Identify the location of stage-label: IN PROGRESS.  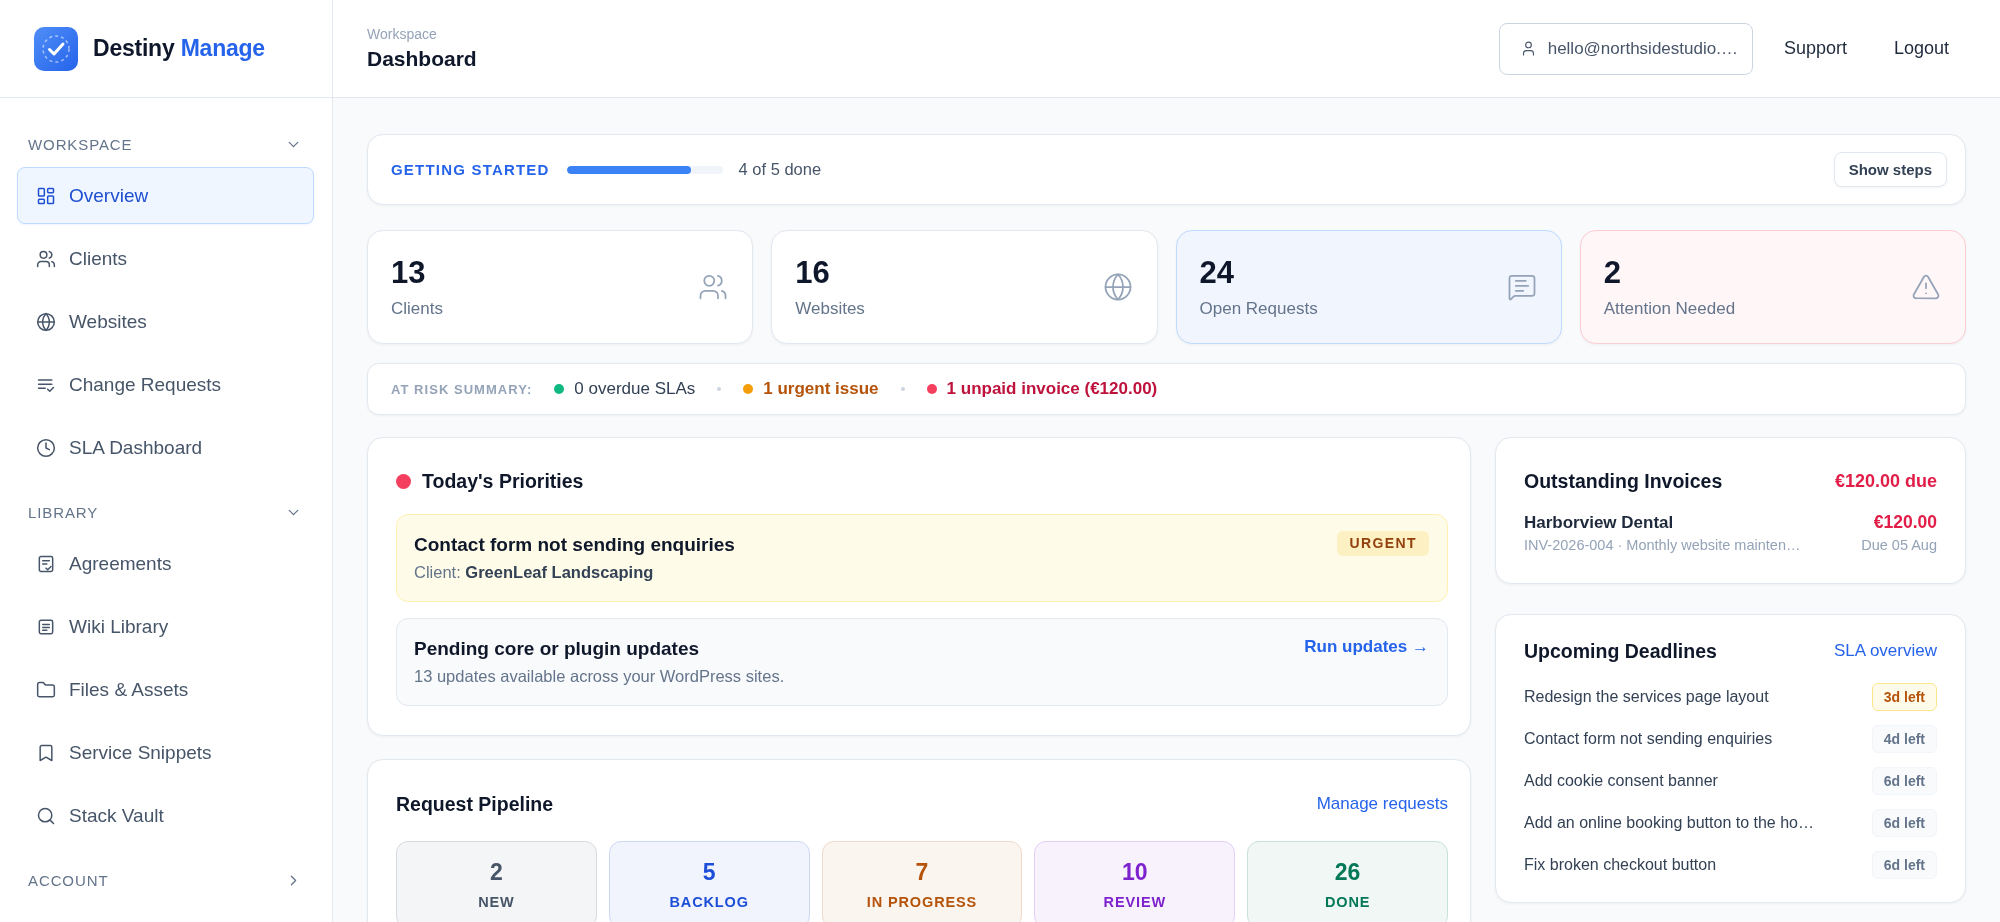
(922, 902).